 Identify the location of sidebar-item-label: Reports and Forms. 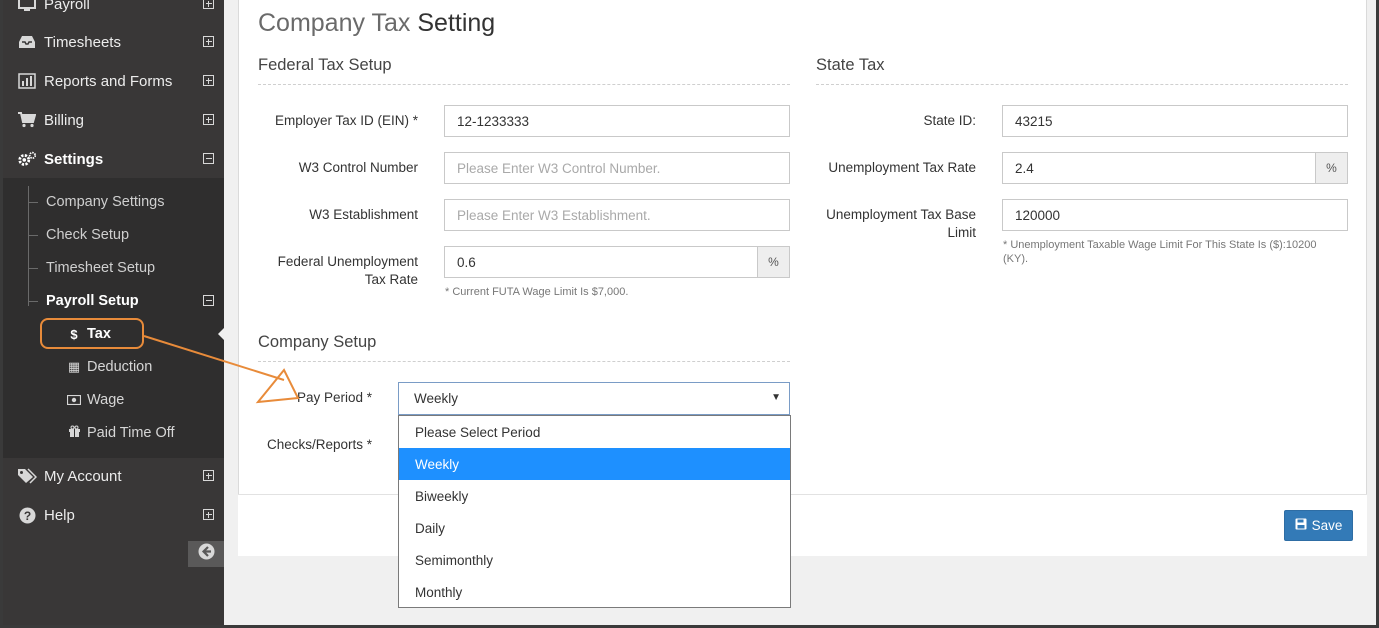
(108, 81).